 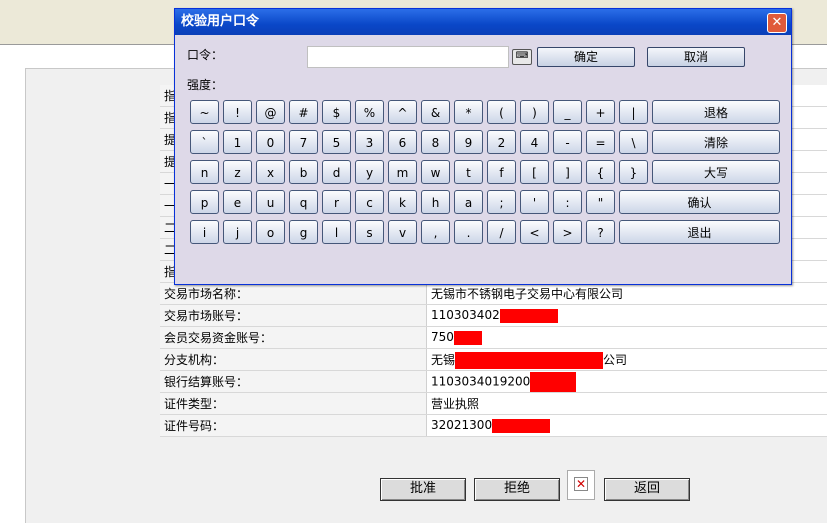 I want to click on key-button: i, so click(x=204, y=232).